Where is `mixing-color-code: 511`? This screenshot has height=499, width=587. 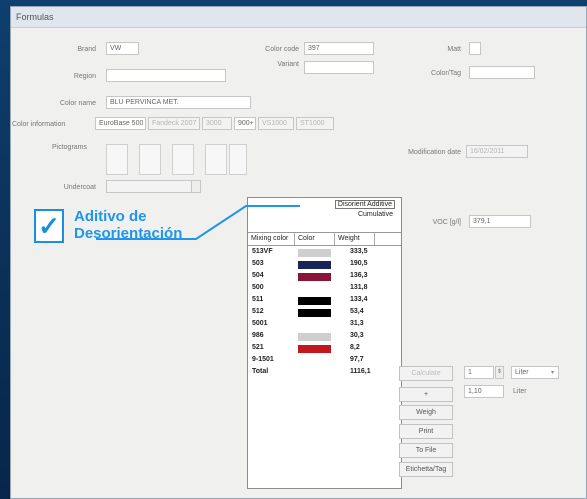
mixing-color-code: 511 is located at coordinates (258, 299).